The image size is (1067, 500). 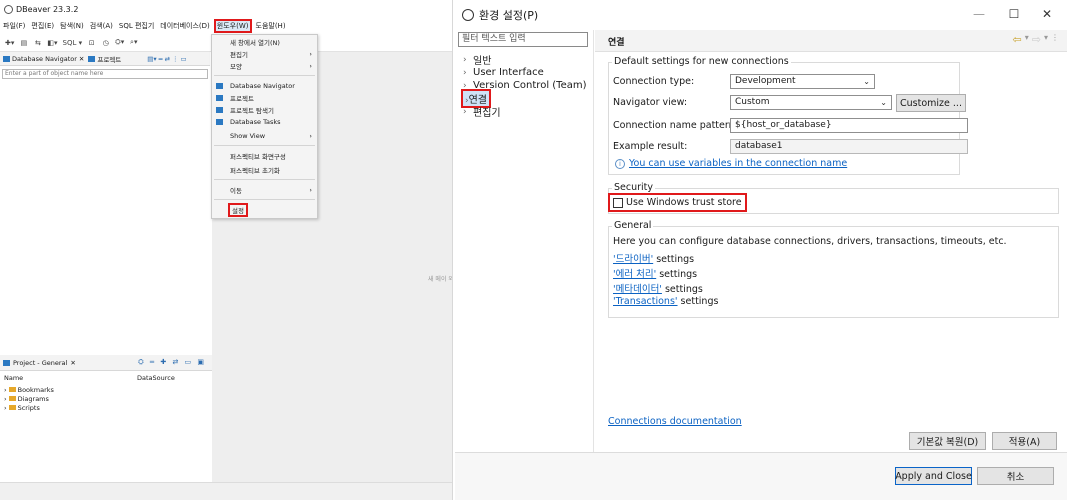 What do you see at coordinates (811, 102) in the screenshot?
I see `navigator-view-select: Custom ⌄` at bounding box center [811, 102].